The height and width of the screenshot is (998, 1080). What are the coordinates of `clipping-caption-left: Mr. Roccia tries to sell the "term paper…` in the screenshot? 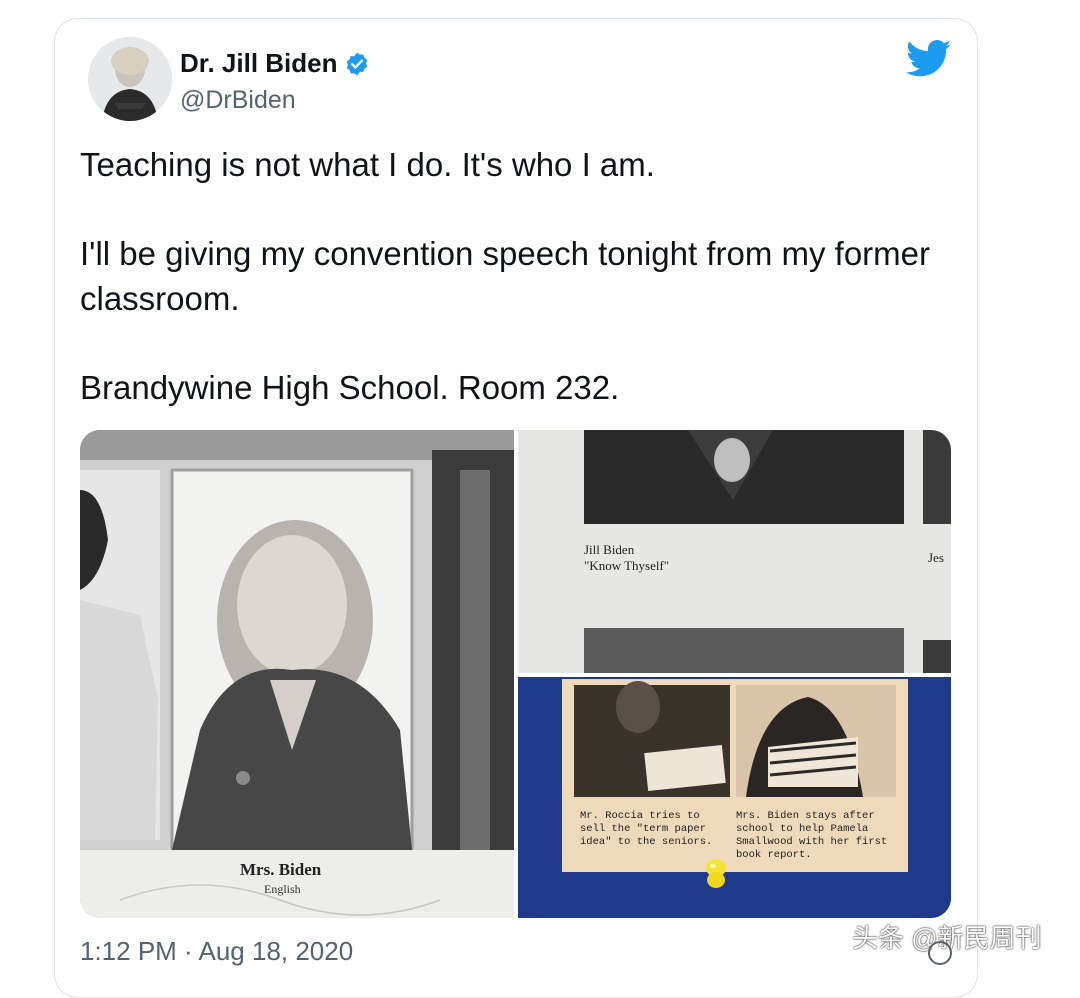 It's located at (646, 829).